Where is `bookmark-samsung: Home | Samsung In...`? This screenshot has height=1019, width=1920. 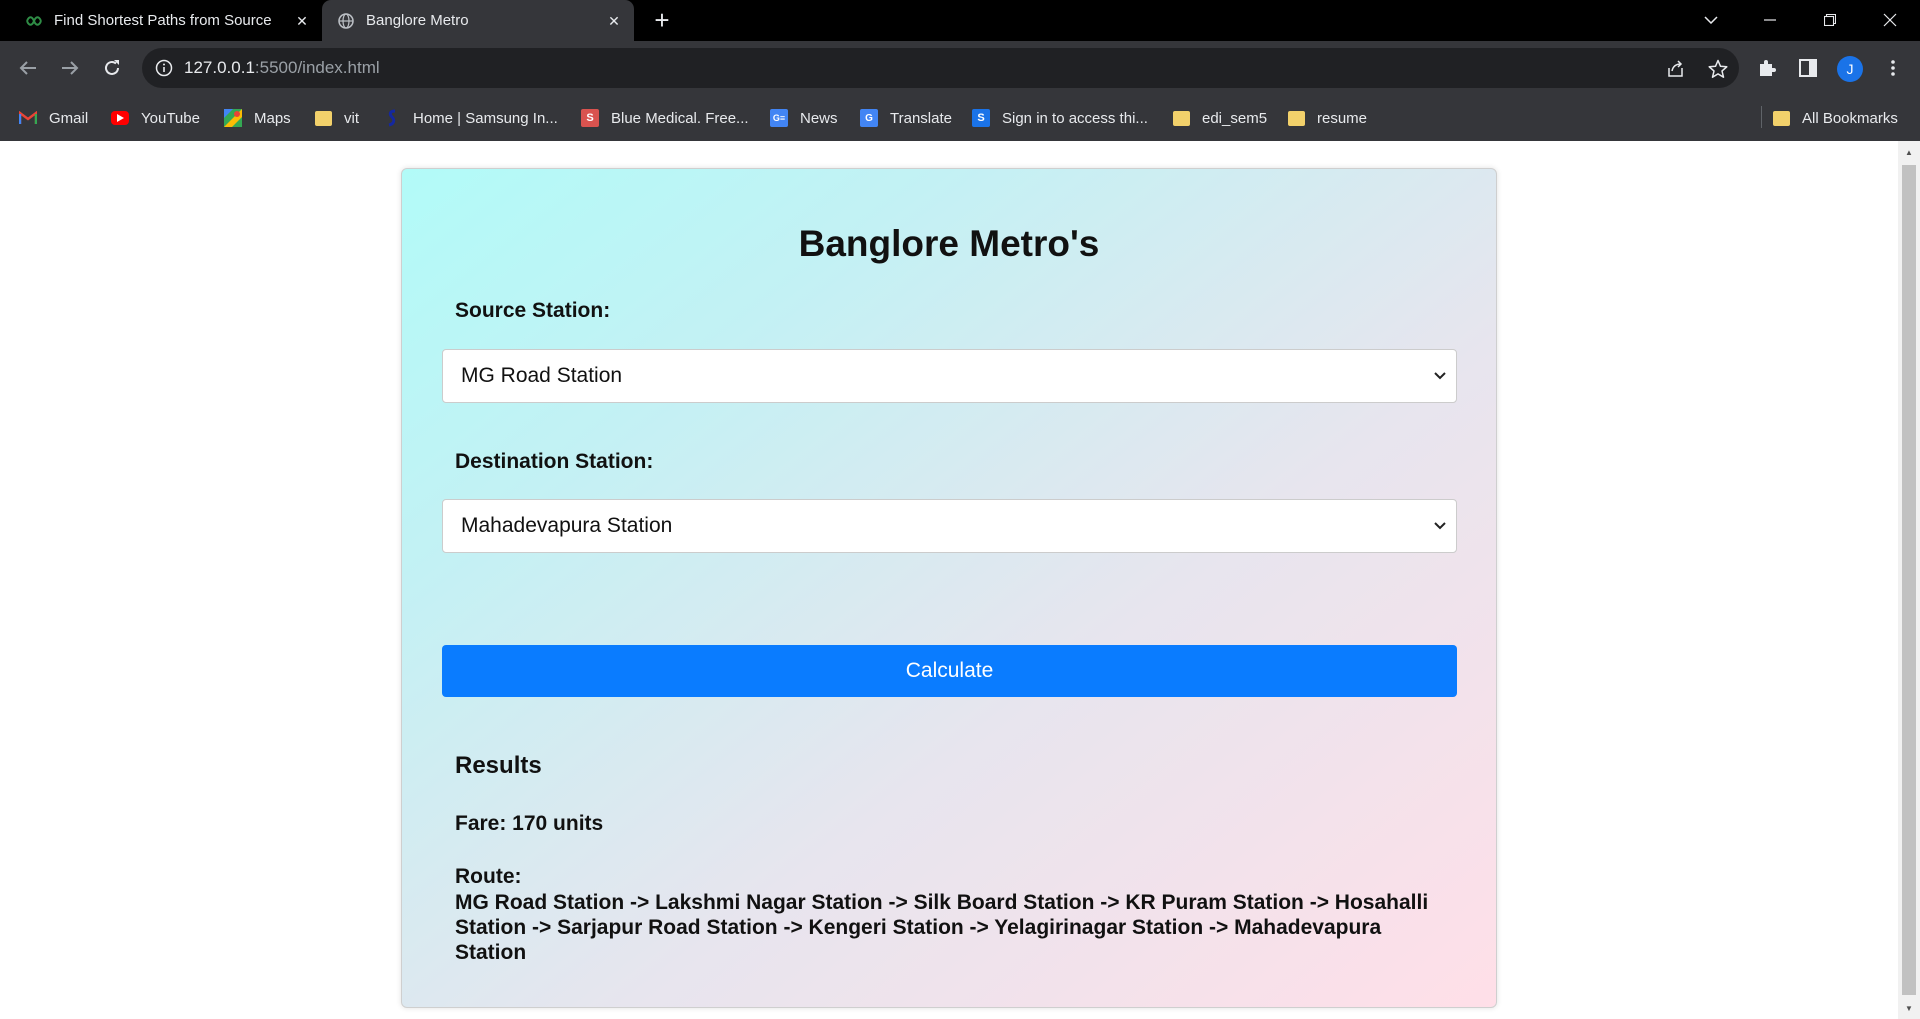 bookmark-samsung: Home | Samsung In... is located at coordinates (470, 118).